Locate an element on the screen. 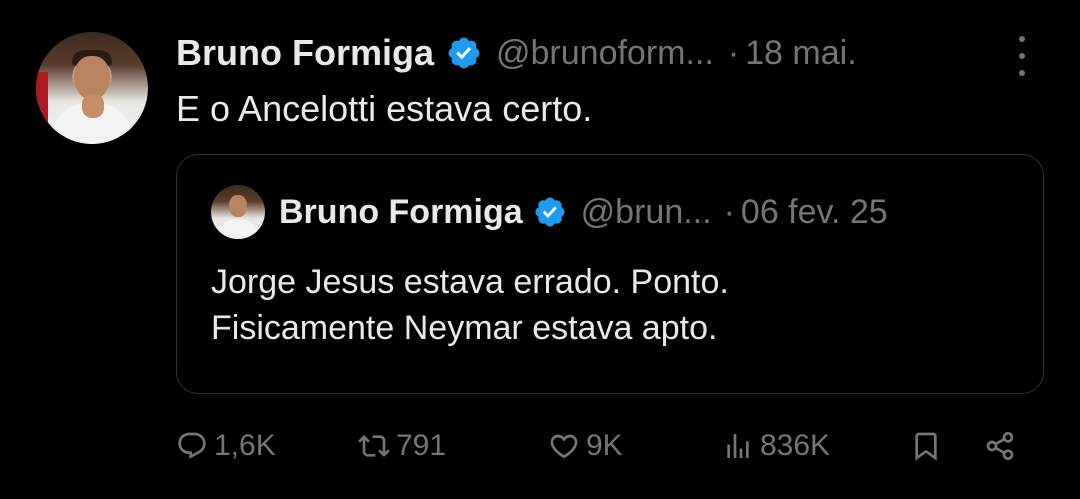  reply-count: 1,6K is located at coordinates (245, 445).